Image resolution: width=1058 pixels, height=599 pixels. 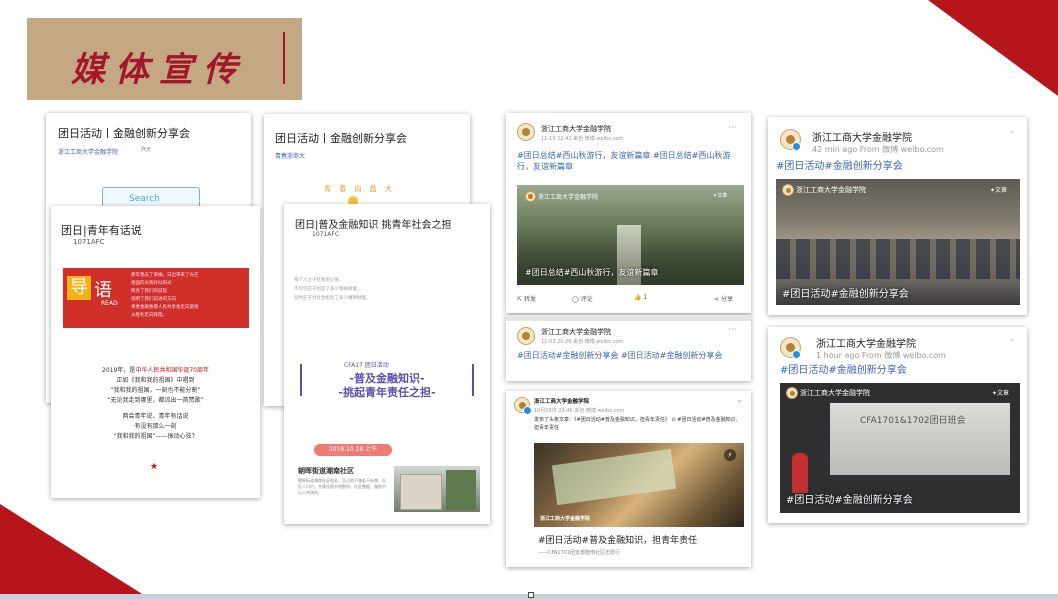 What do you see at coordinates (155, 370) in the screenshot?
I see `poem-line-1: 2019年，是中华人民共和国华诞70周年` at bounding box center [155, 370].